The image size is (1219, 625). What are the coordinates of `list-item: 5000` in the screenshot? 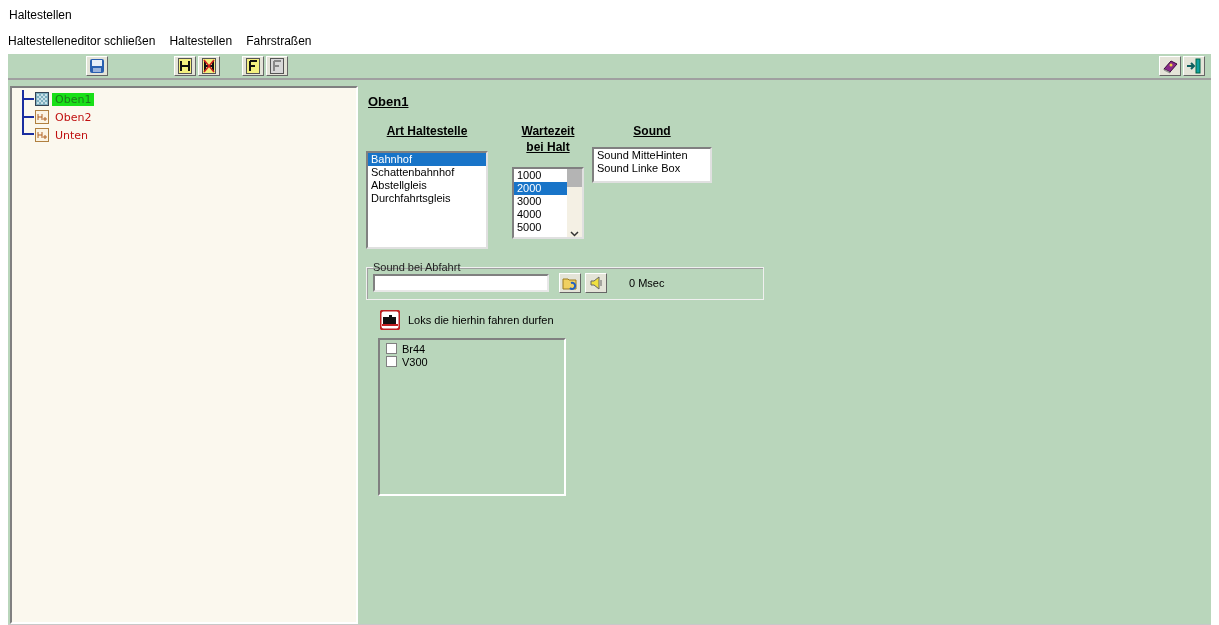 It's located at (540, 227).